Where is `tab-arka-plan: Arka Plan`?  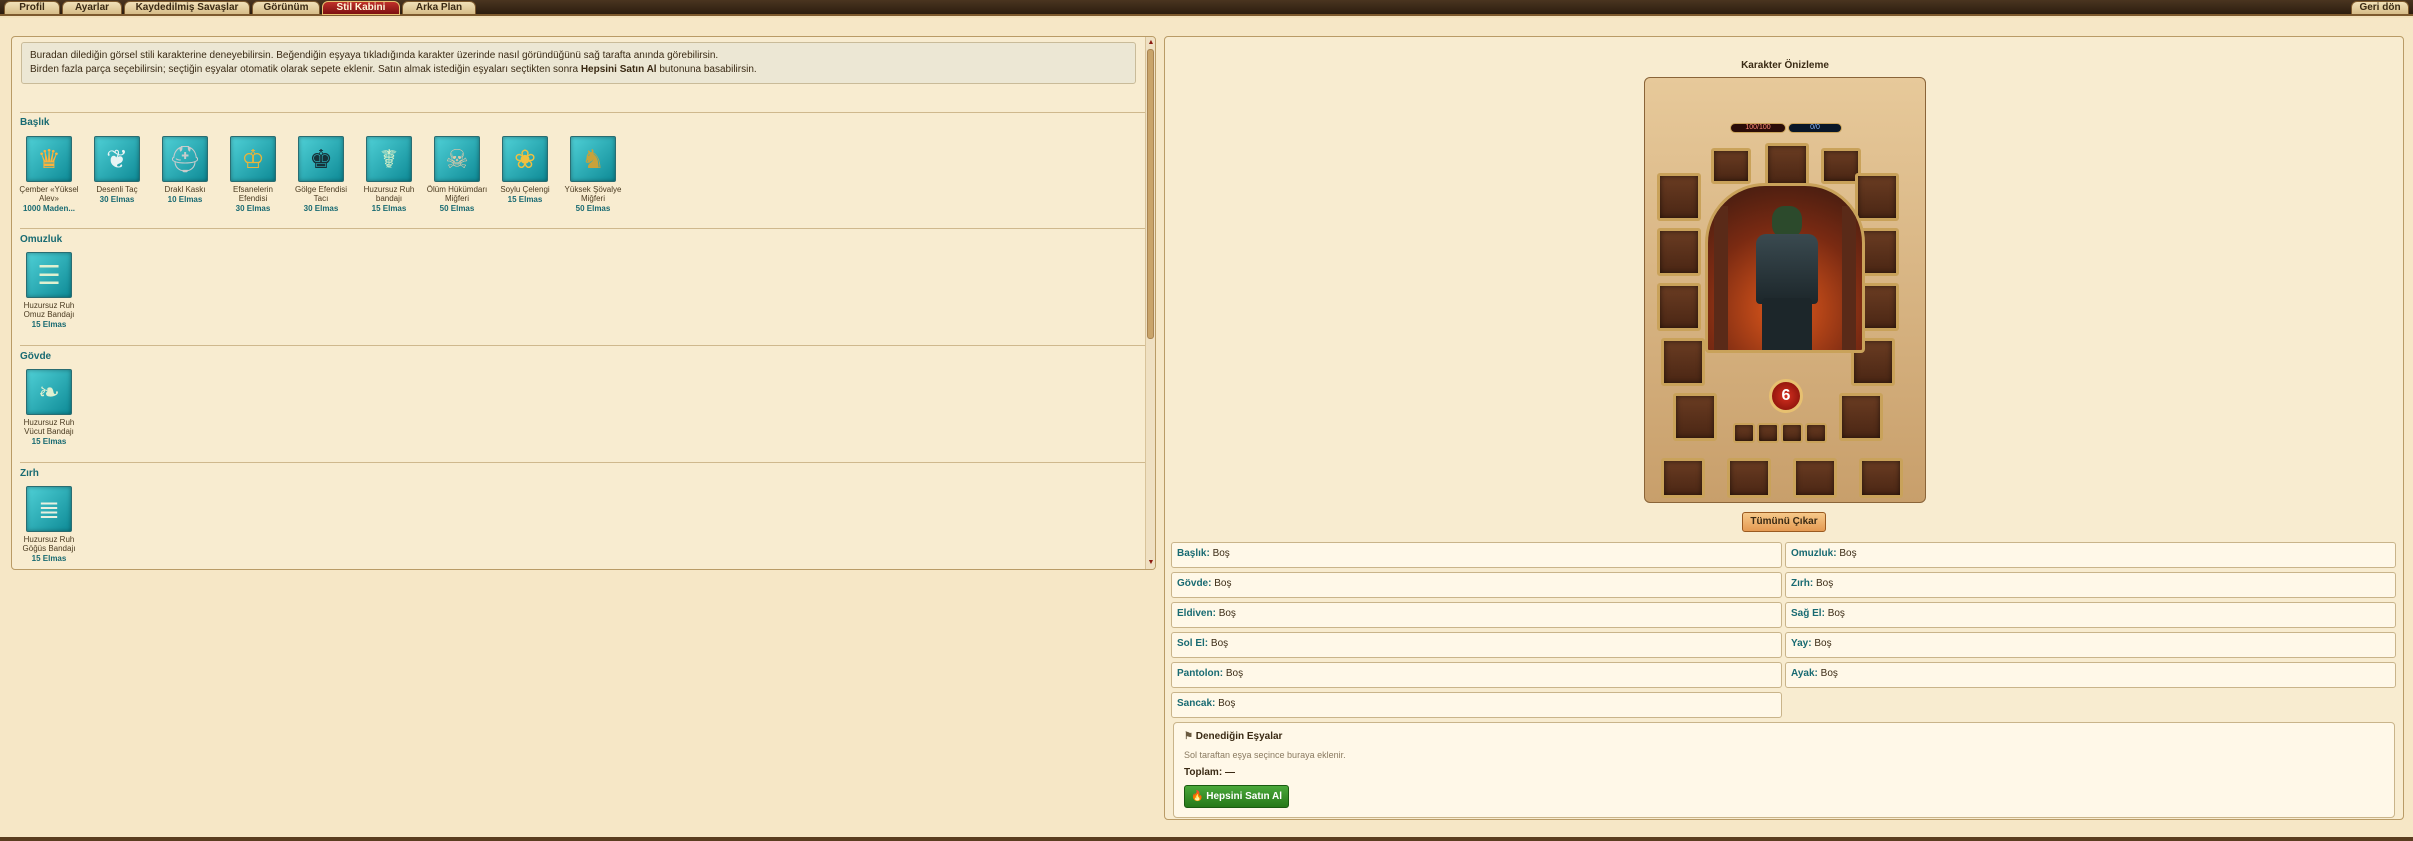 tab-arka-plan: Arka Plan is located at coordinates (439, 8).